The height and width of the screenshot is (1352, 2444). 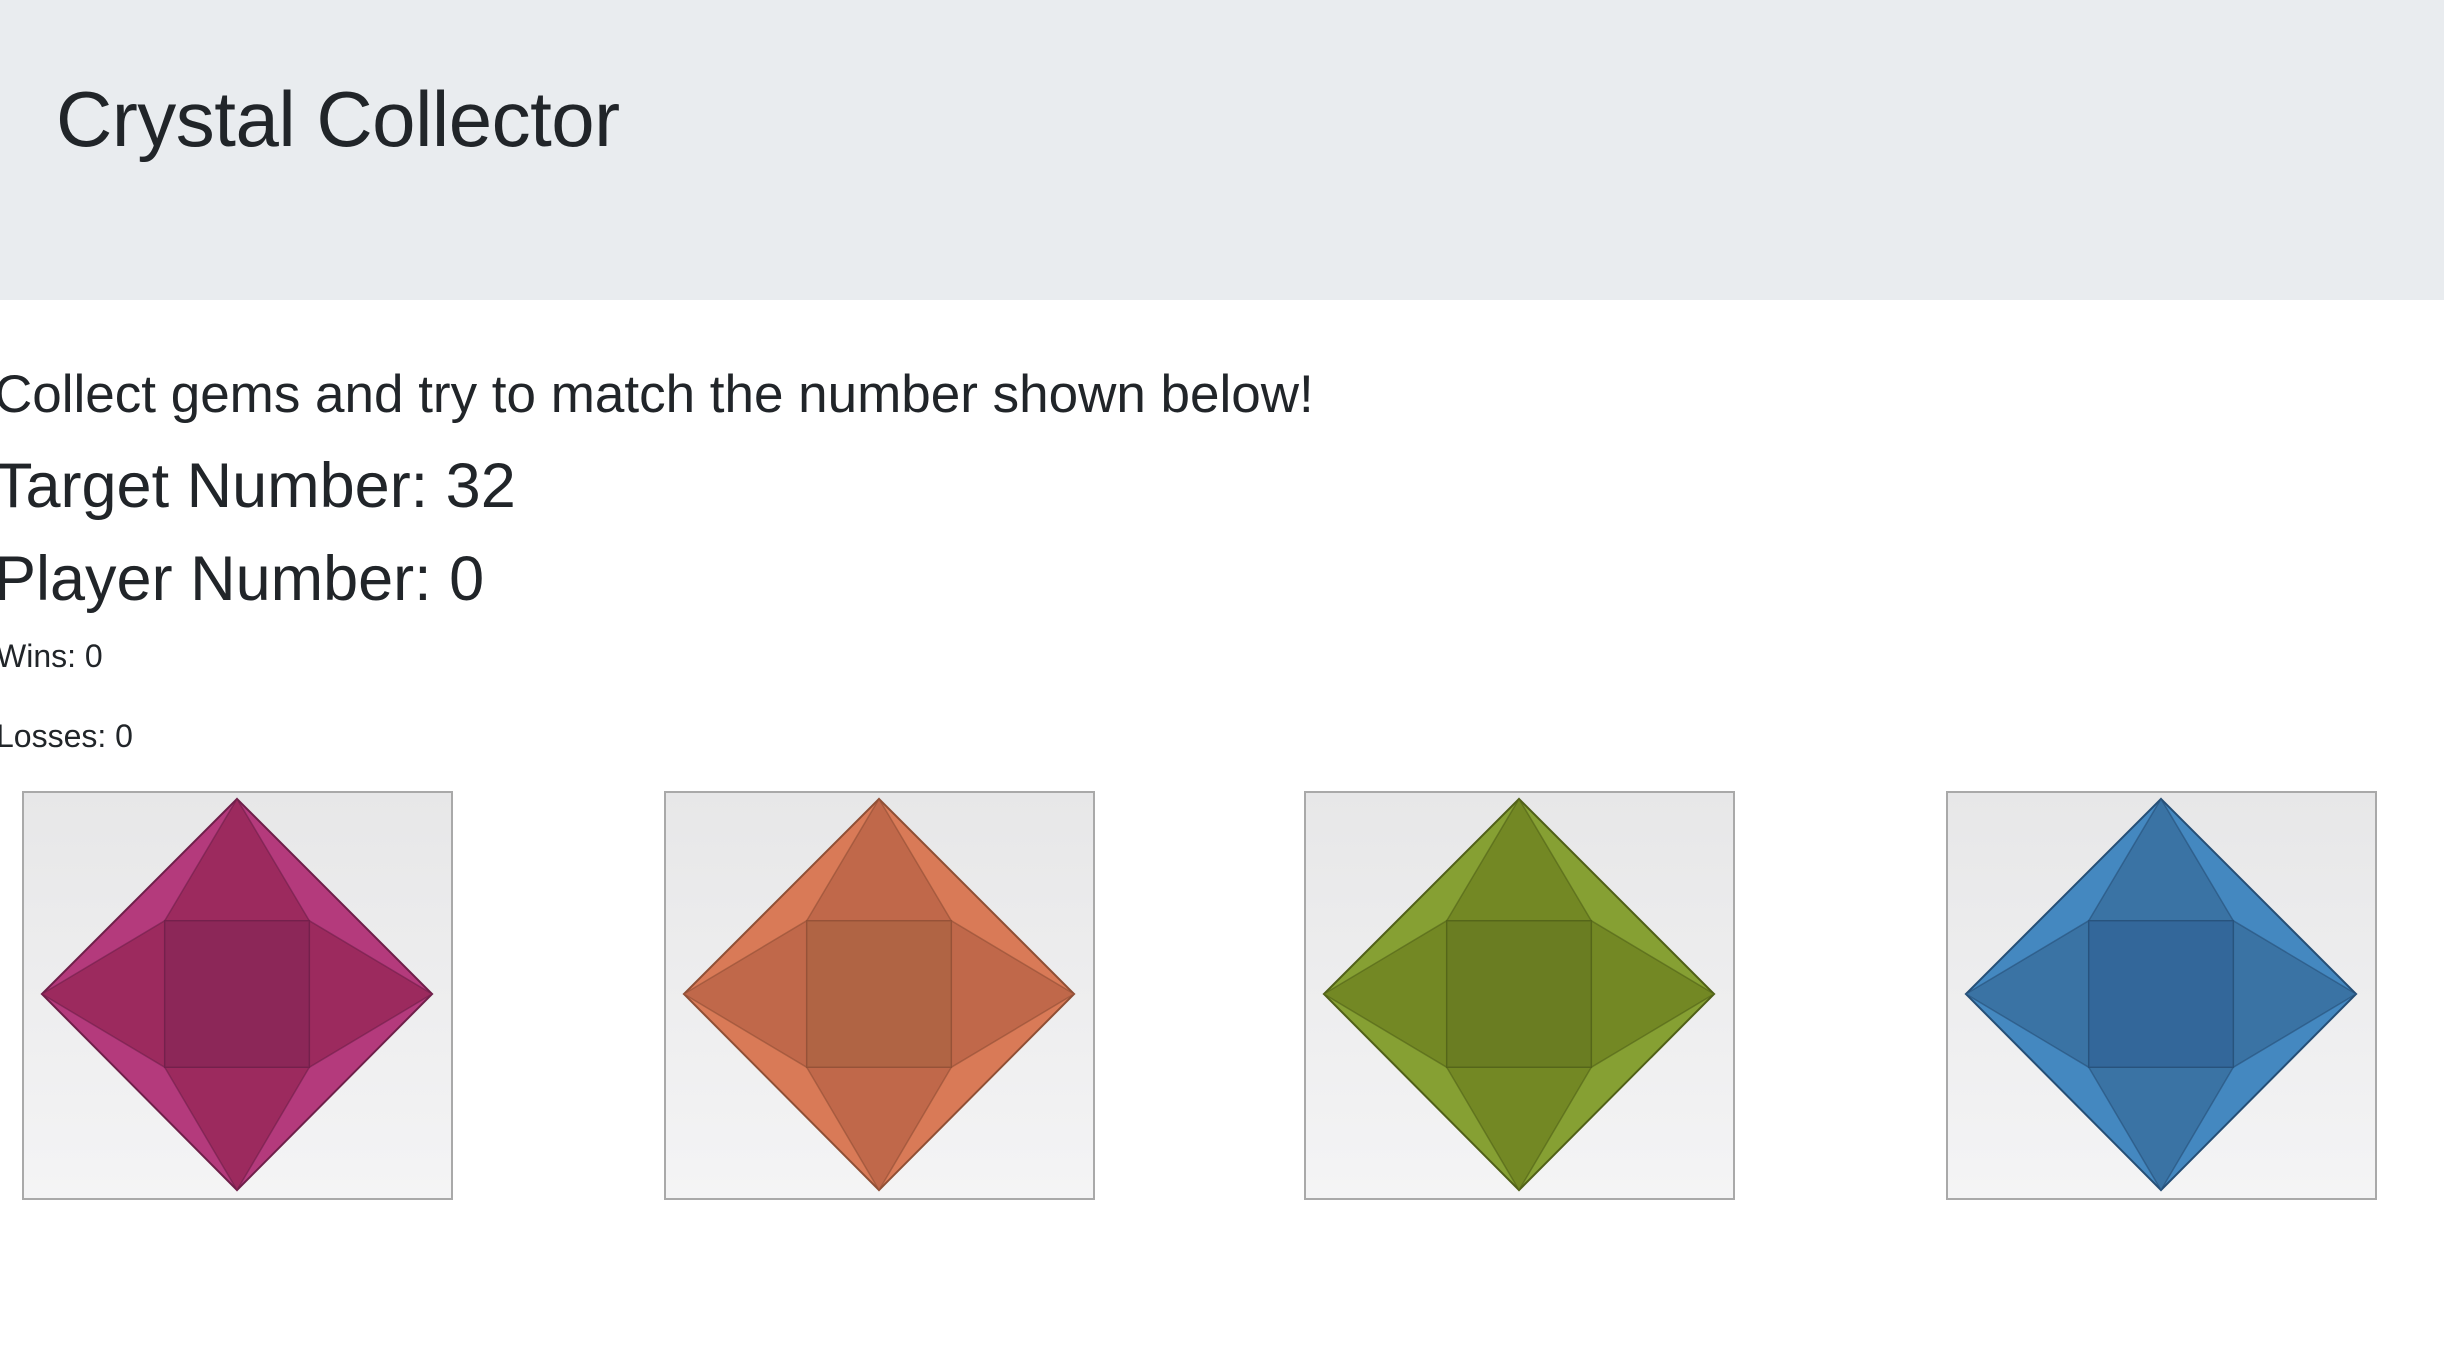 I want to click on gem-button-blue, so click(x=2161, y=995).